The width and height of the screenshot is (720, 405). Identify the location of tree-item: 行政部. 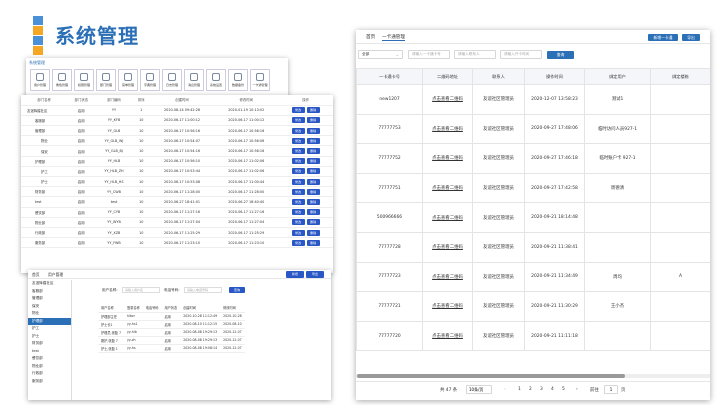
(49, 374).